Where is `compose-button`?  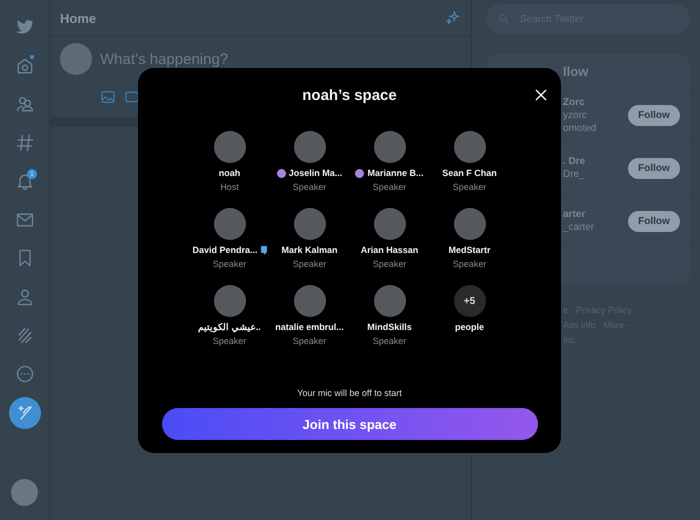
compose-button is located at coordinates (24, 413).